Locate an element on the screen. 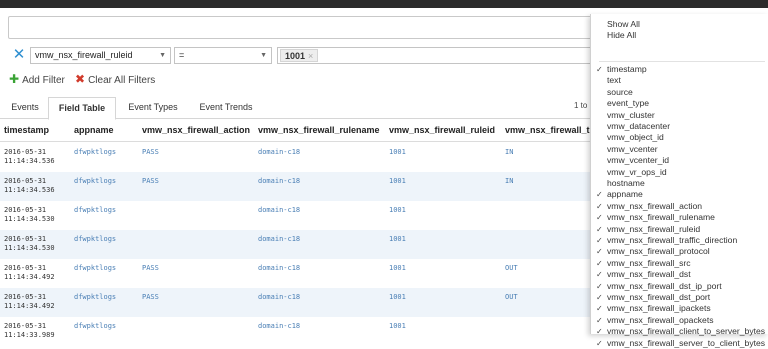  plus-icon: ✚ is located at coordinates (14, 79).